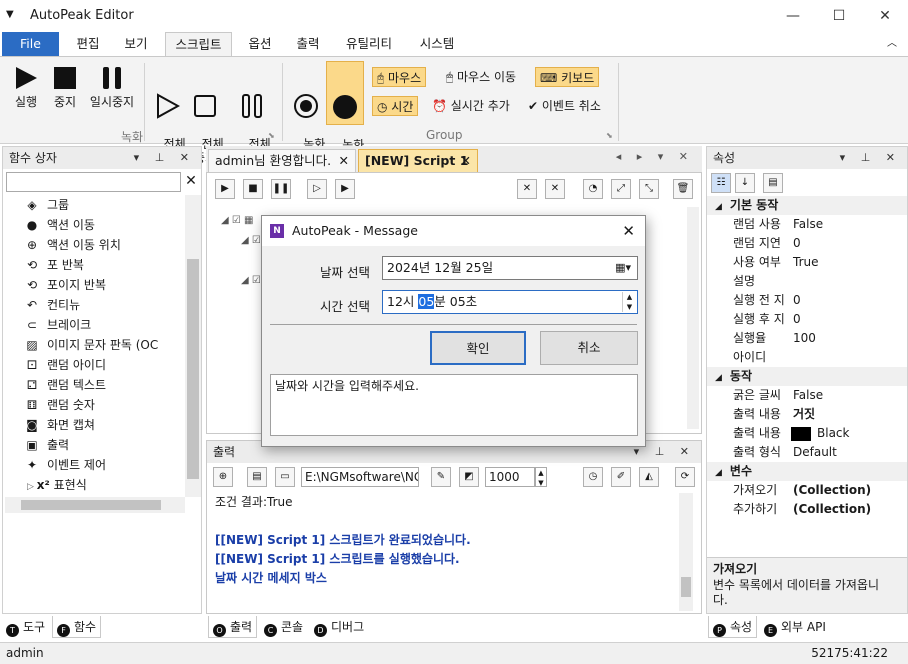 Image resolution: width=908 pixels, height=664 pixels. I want to click on sort-alpha-icon: ↓, so click(745, 183).